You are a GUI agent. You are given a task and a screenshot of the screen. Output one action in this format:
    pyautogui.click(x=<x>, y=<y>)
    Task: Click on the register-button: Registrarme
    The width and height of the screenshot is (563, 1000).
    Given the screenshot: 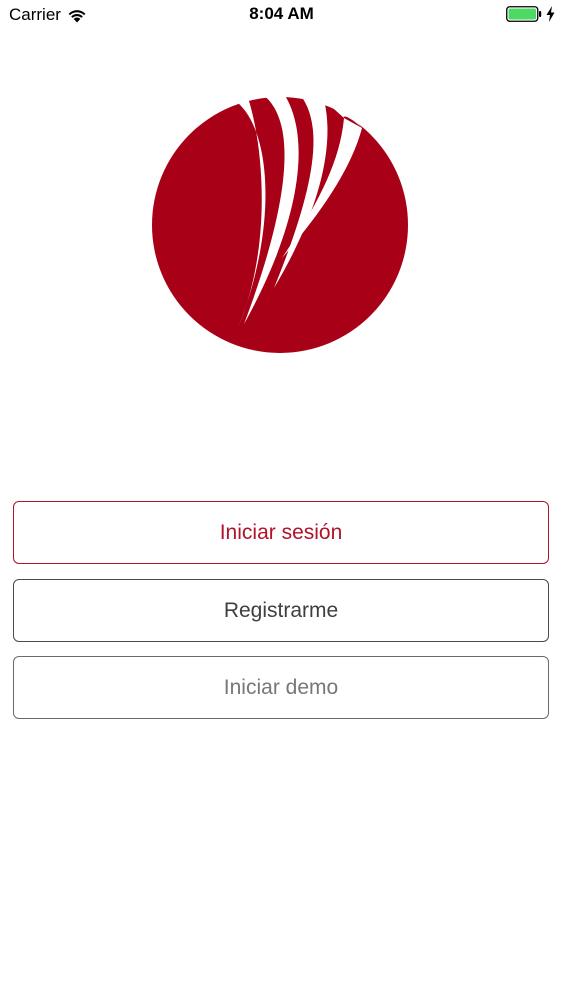 What is the action you would take?
    pyautogui.click(x=281, y=610)
    